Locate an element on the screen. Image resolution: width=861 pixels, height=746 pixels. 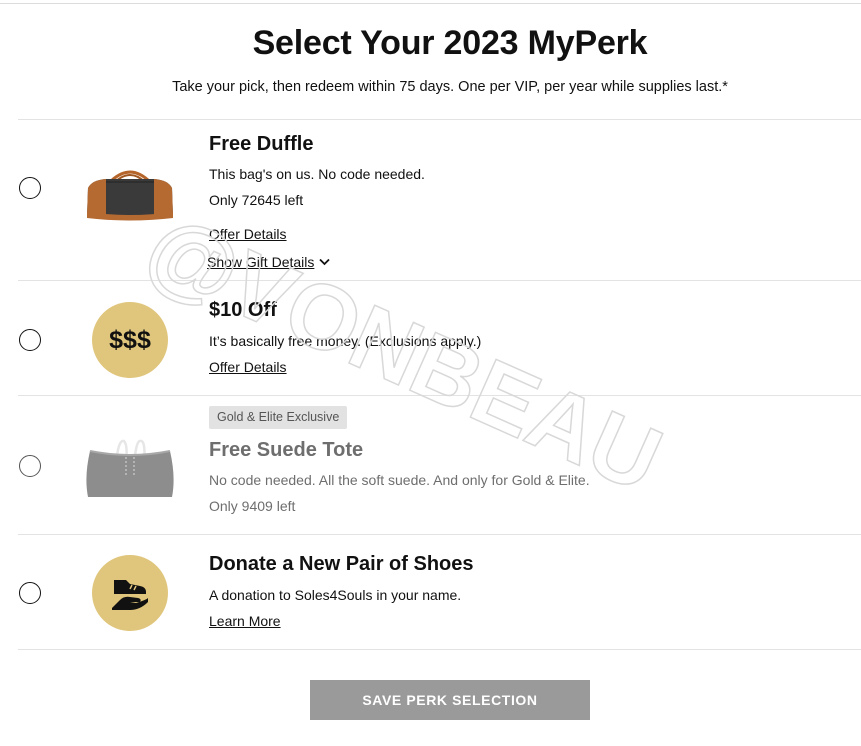
learn-more-link: Learn More is located at coordinates (245, 621).